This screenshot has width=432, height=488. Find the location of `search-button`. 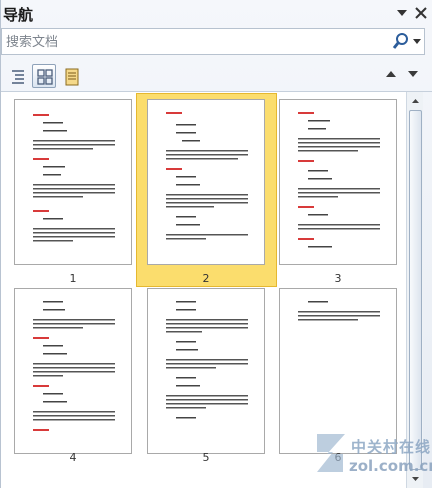

search-button is located at coordinates (401, 41).